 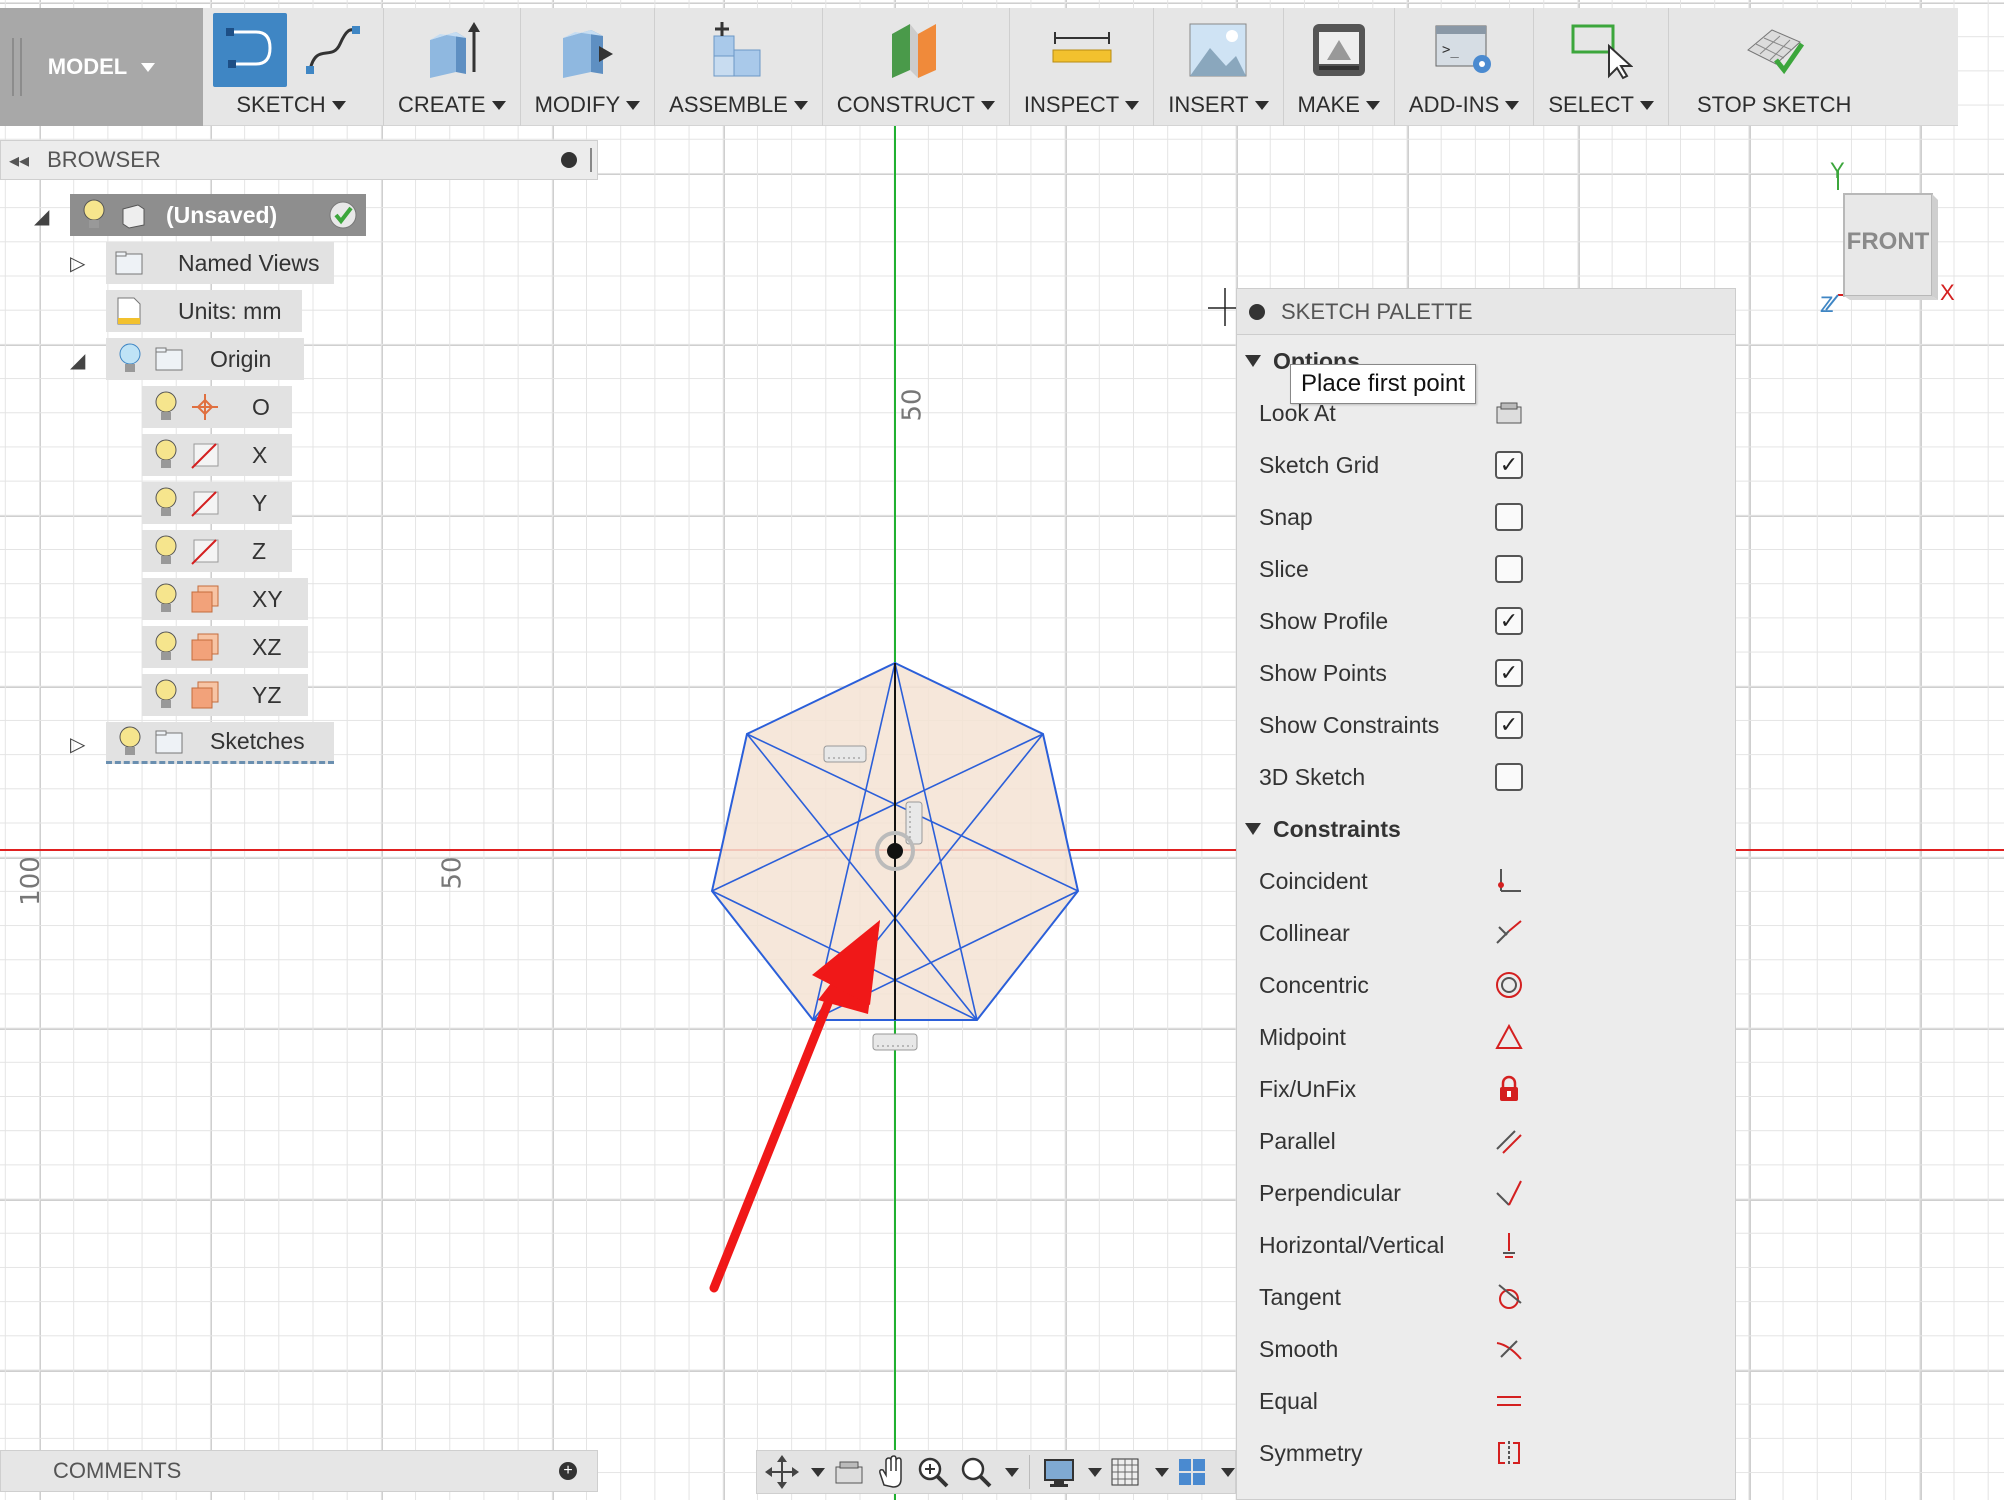 What do you see at coordinates (739, 67) in the screenshot?
I see `assemble-menu: ASSEMBLE` at bounding box center [739, 67].